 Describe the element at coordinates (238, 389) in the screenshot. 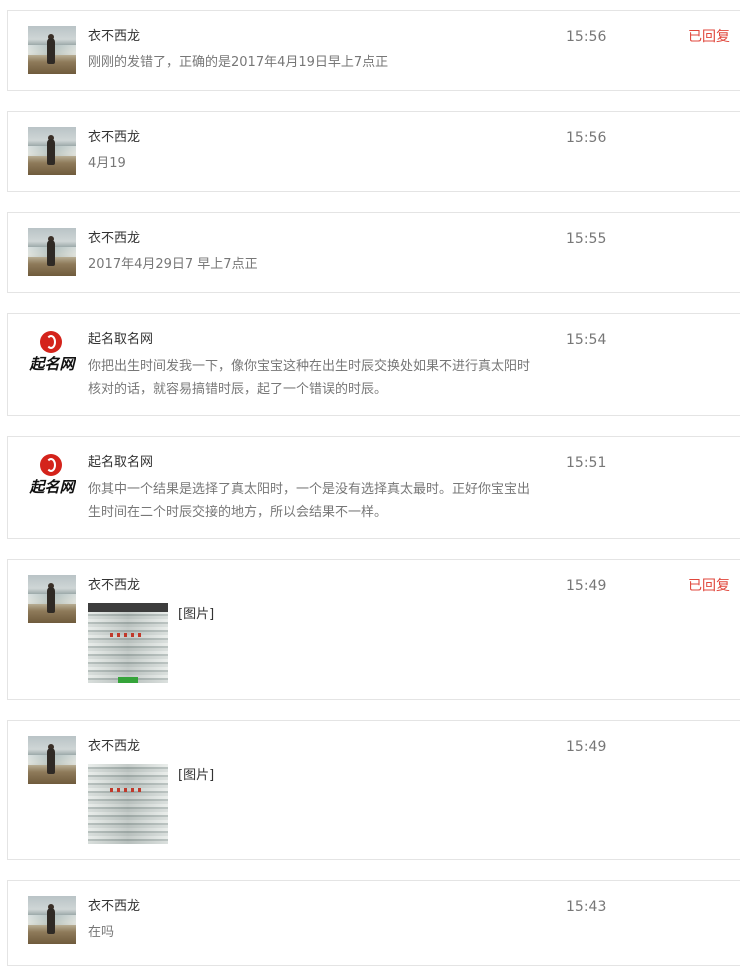

I see `message-text-line: 核对的话，就容易搞错时辰，起了一个错误的时辰。` at that location.